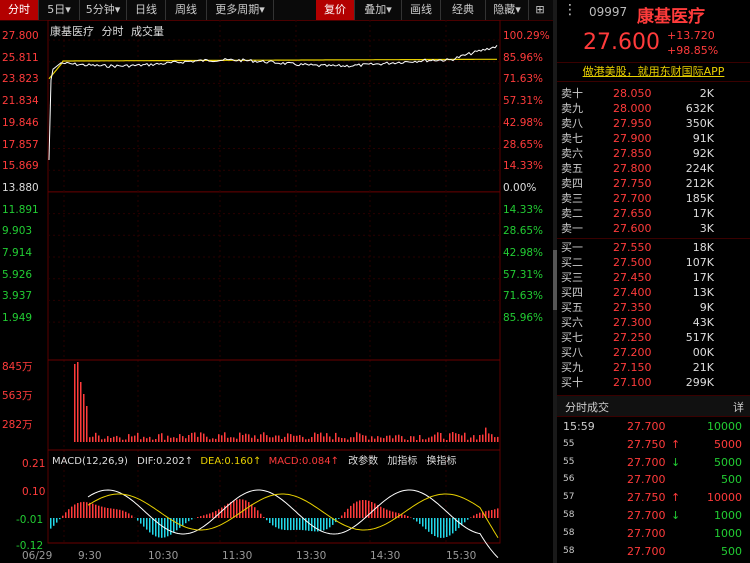 The height and width of the screenshot is (563, 750). What do you see at coordinates (569, 497) in the screenshot?
I see `tick-time: 57` at bounding box center [569, 497].